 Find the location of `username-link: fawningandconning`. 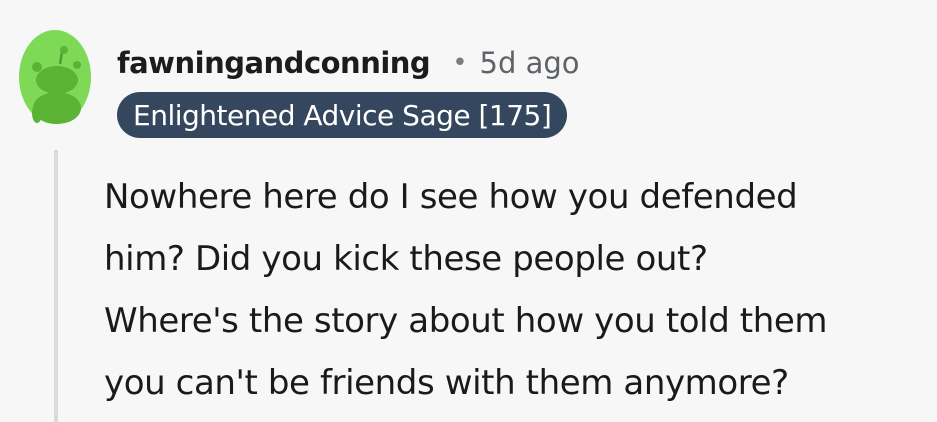

username-link: fawningandconning is located at coordinates (274, 63).